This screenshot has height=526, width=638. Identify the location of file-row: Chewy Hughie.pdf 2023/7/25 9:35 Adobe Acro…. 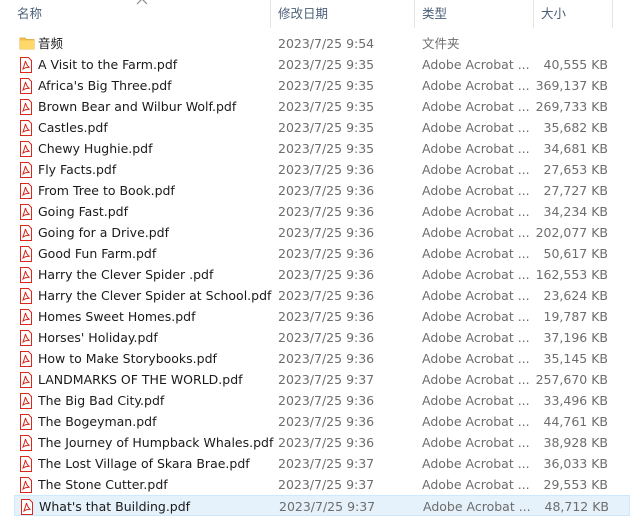
(322, 148).